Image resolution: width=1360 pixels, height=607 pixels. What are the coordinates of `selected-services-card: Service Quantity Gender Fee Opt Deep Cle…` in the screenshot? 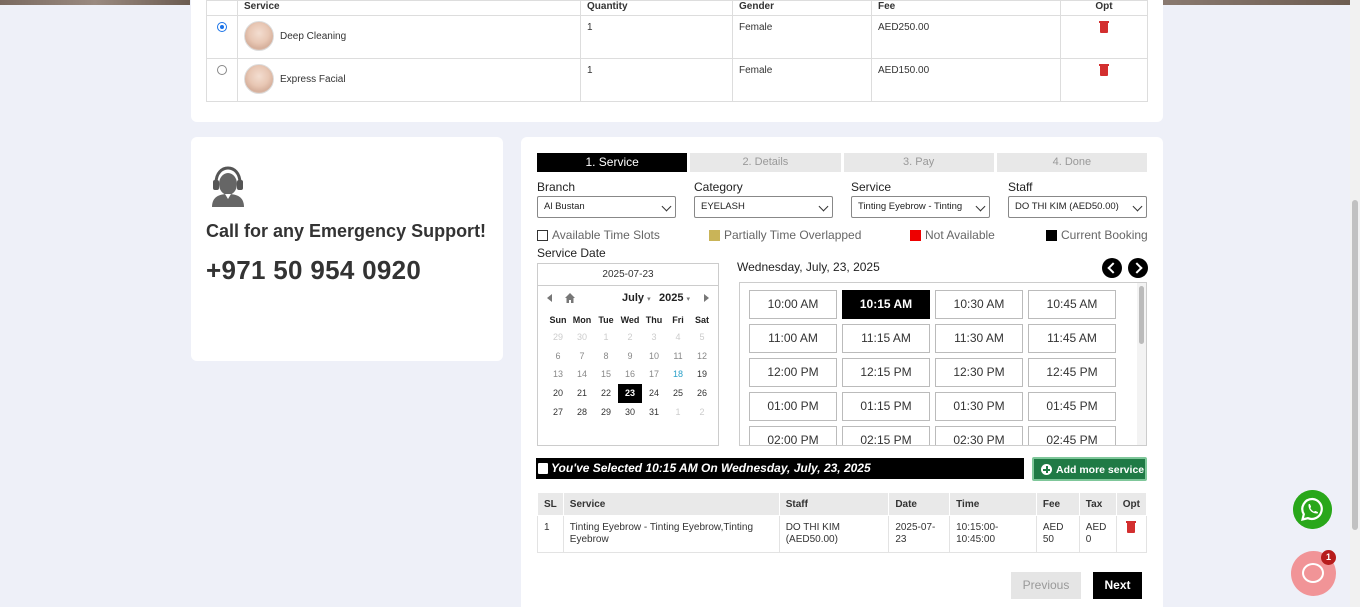 It's located at (677, 61).